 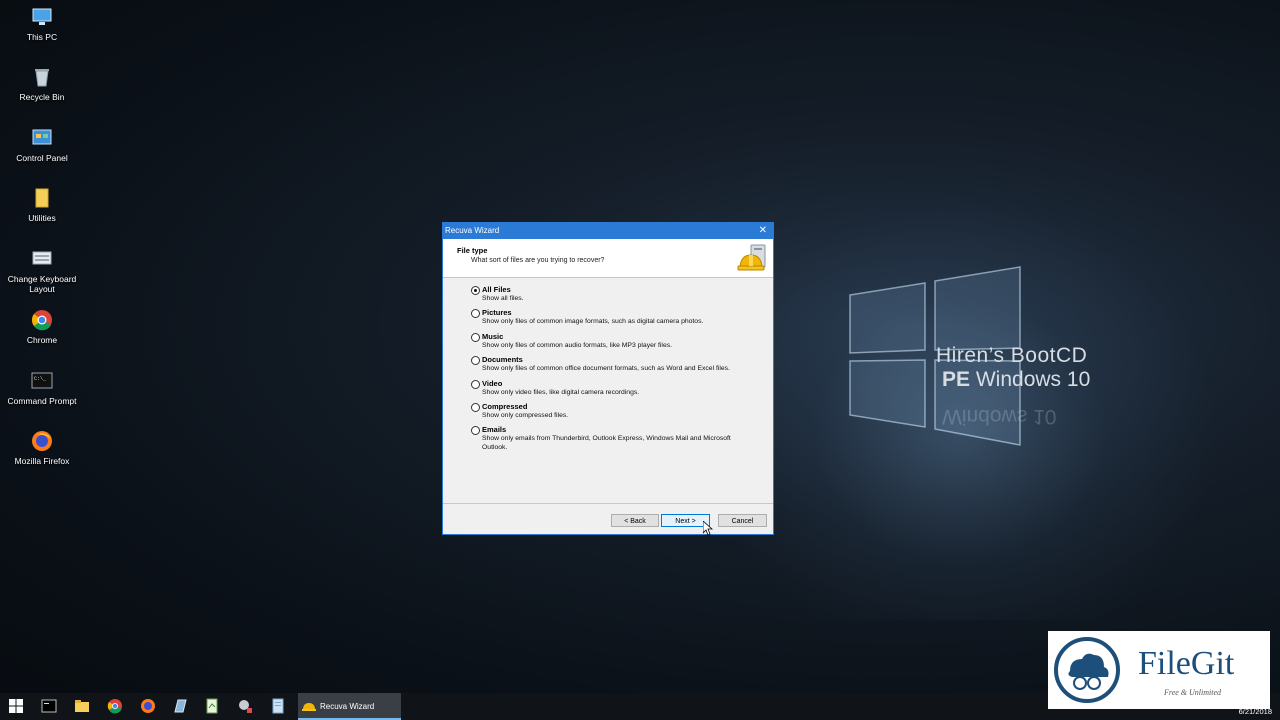 What do you see at coordinates (16, 706) in the screenshot?
I see `start-icon` at bounding box center [16, 706].